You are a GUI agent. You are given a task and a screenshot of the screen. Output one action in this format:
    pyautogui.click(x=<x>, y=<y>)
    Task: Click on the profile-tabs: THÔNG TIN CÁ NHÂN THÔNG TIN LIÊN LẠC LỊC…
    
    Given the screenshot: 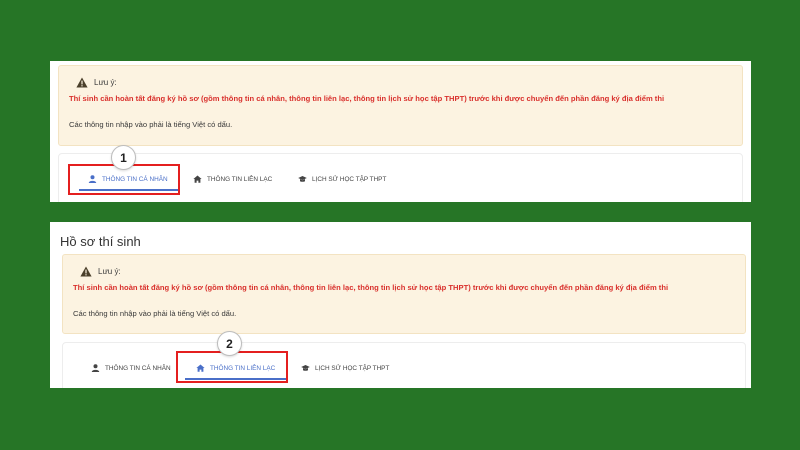 What is the action you would take?
    pyautogui.click(x=404, y=365)
    